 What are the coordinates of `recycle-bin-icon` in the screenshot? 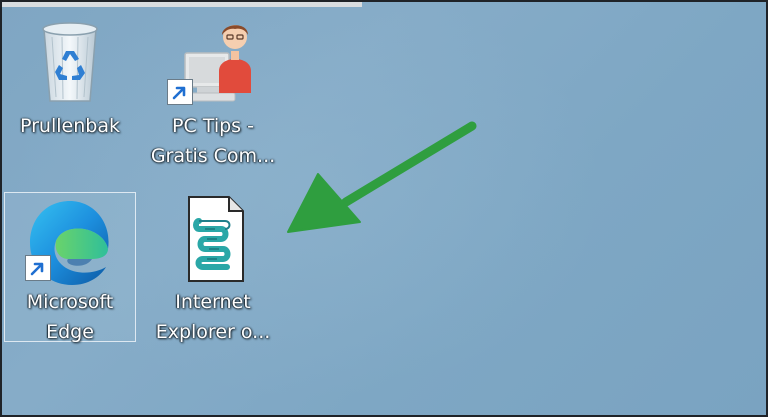 It's located at (70, 61).